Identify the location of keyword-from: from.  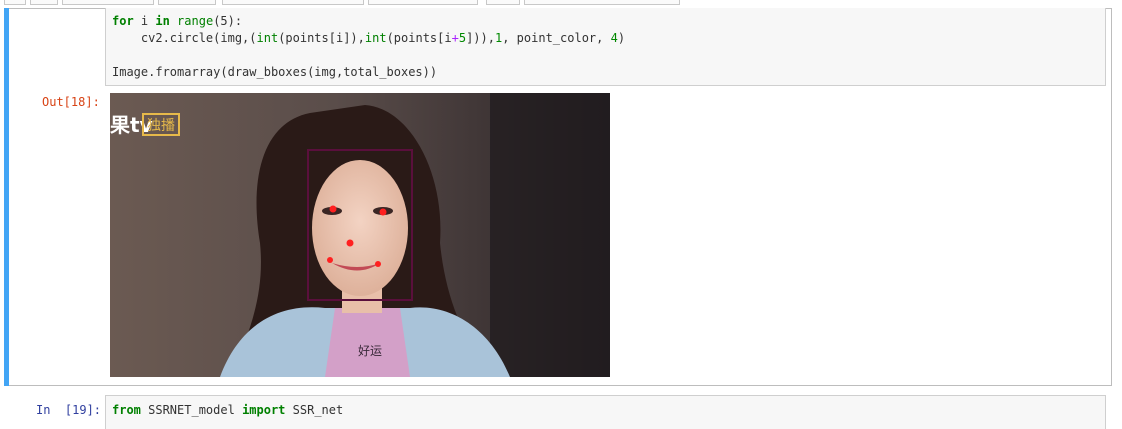
(126, 410).